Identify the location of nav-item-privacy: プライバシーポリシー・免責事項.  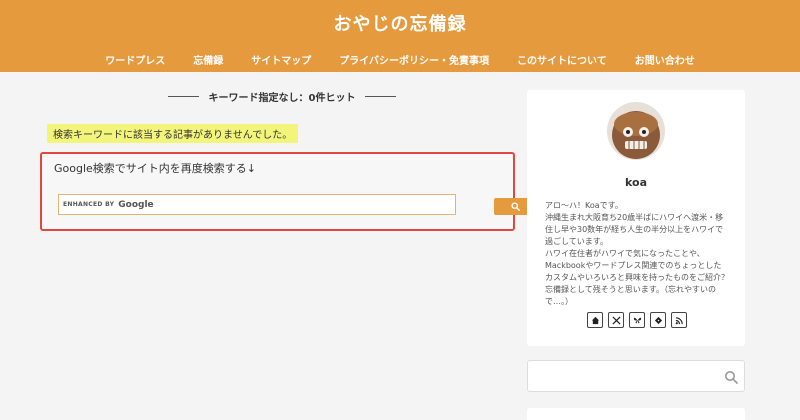
(414, 59).